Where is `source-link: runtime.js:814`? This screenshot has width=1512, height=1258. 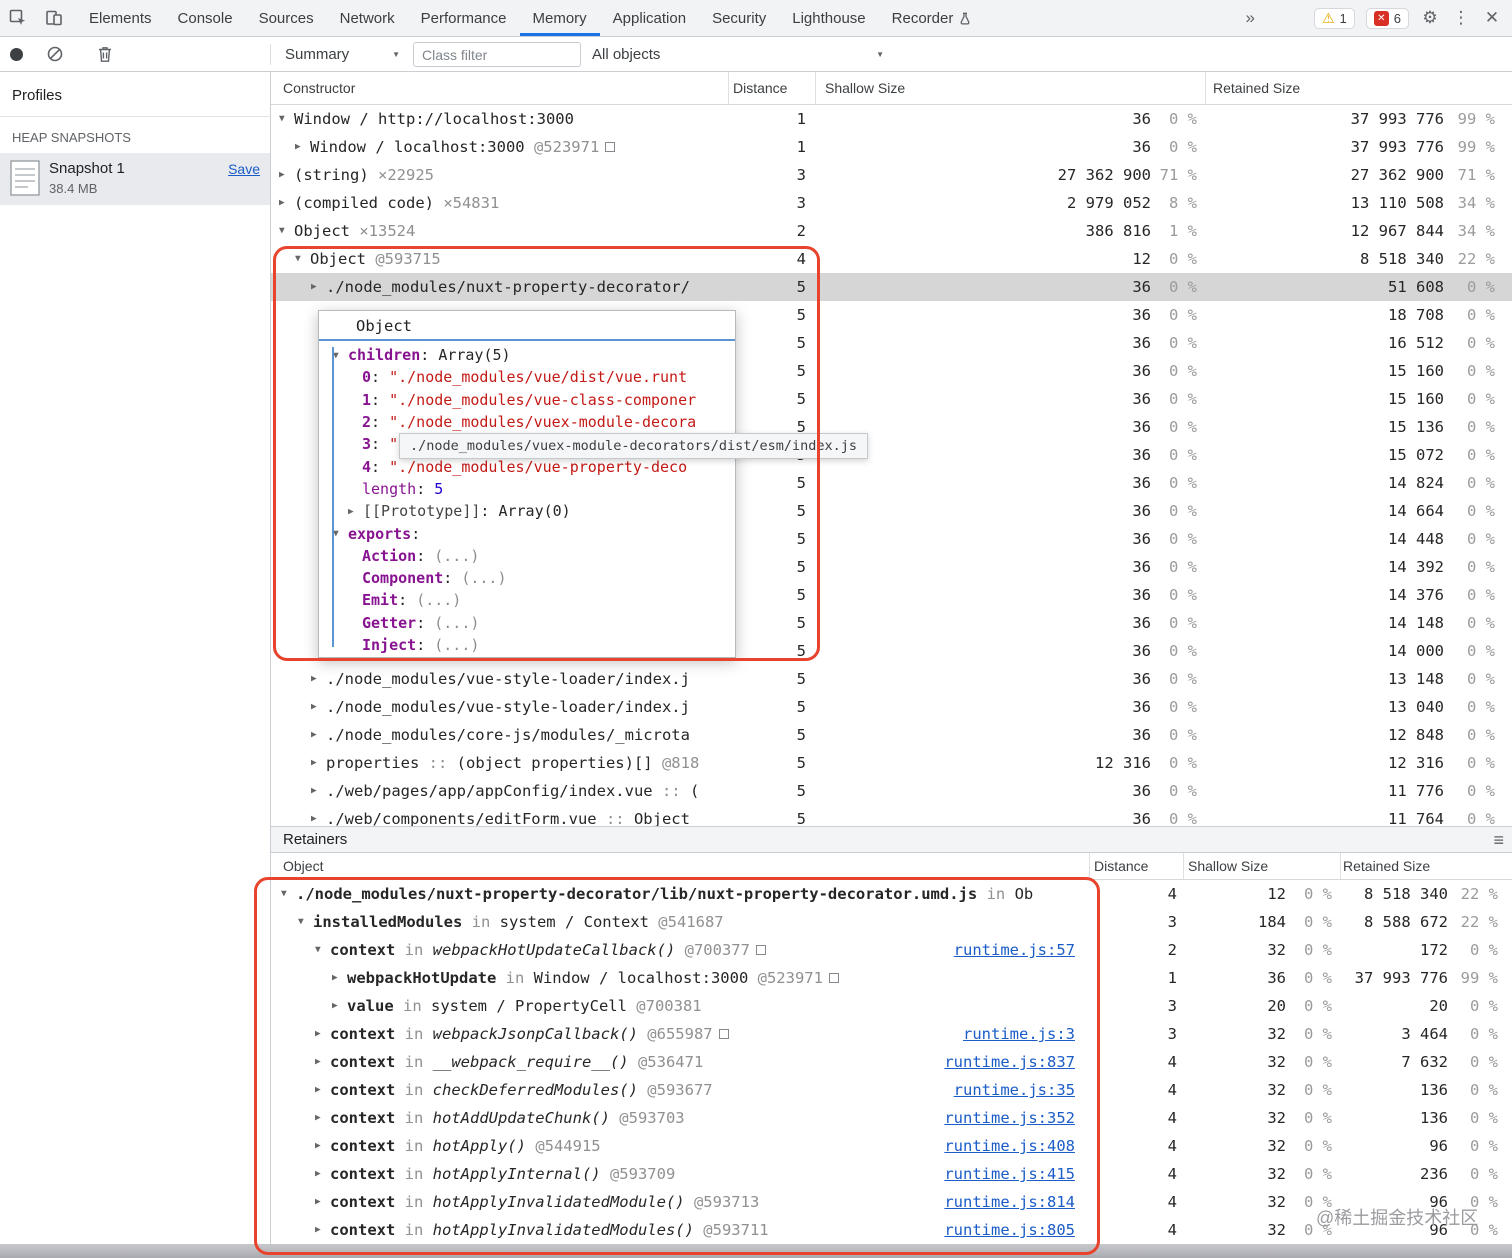 source-link: runtime.js:814 is located at coordinates (1009, 1202).